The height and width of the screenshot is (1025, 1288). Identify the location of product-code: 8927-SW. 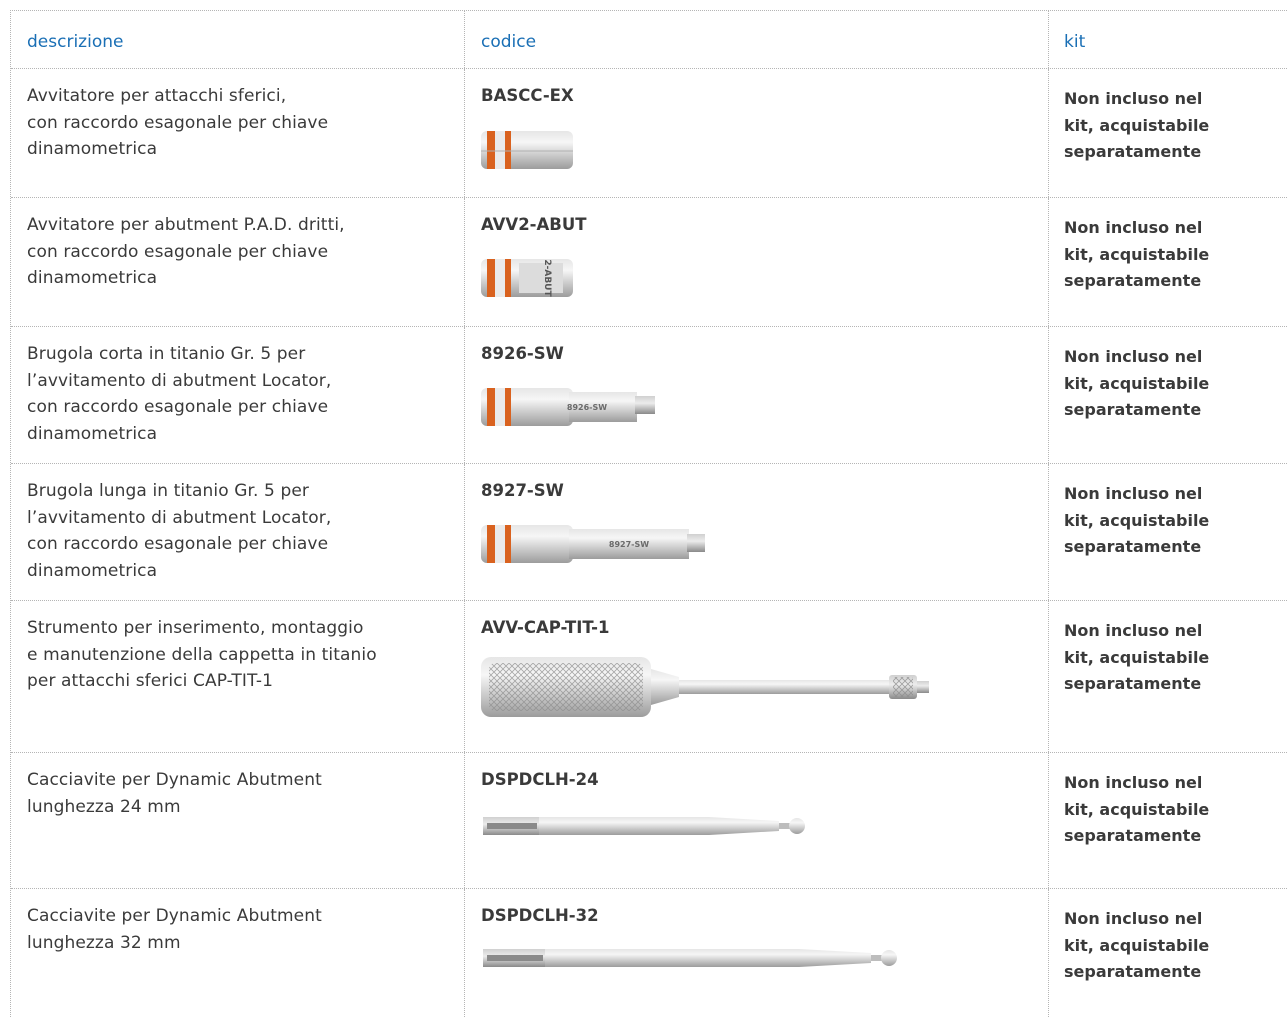
(522, 490).